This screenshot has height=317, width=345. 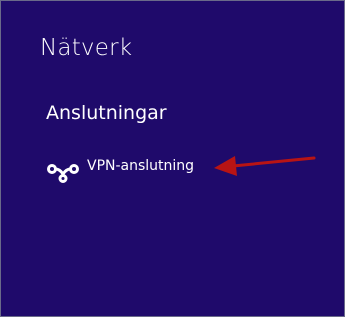 I want to click on vpn-icon, so click(x=63, y=173).